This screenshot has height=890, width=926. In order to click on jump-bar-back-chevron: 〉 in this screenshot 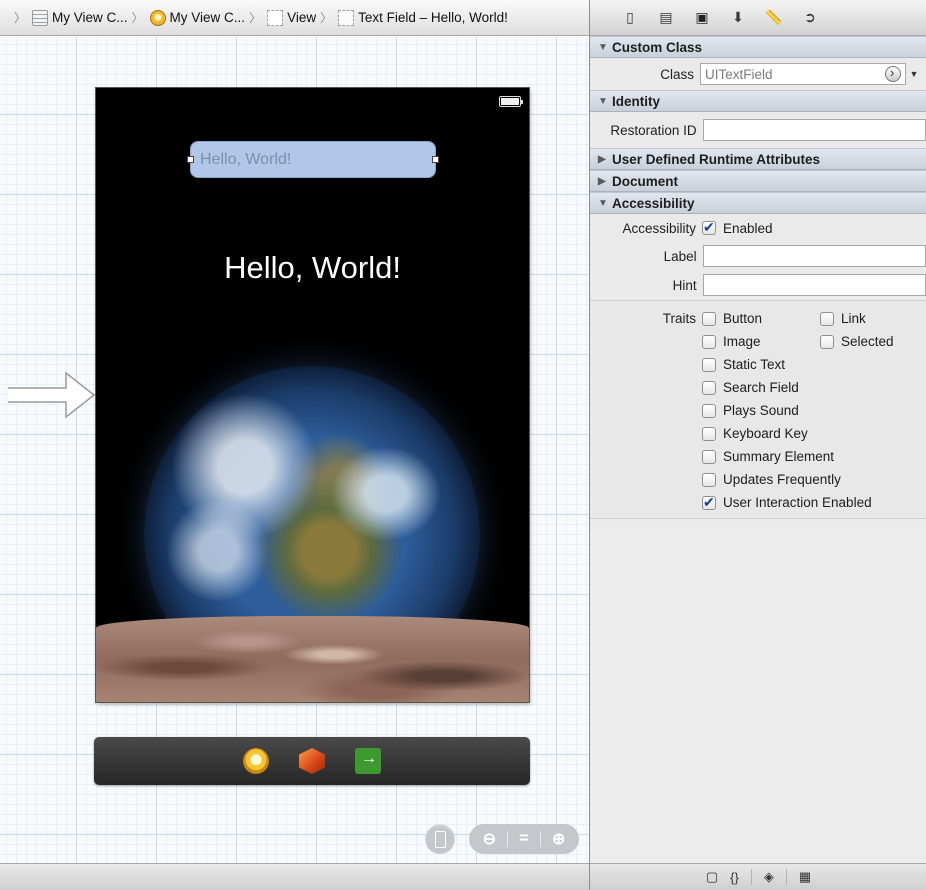, I will do `click(20, 17)`.